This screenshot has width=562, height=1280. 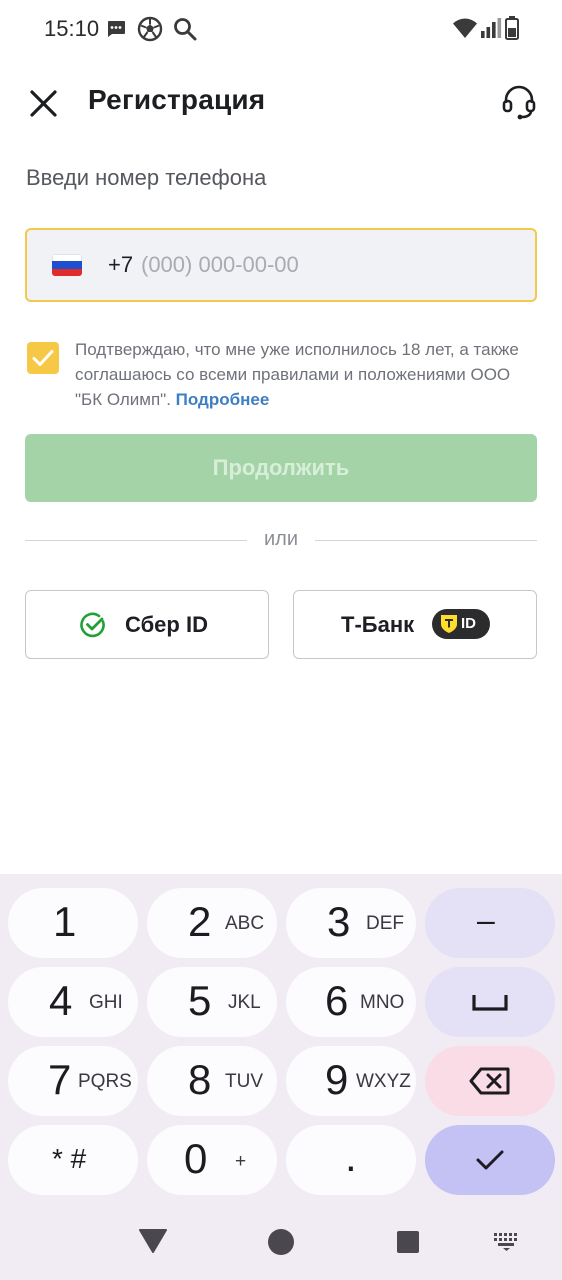 What do you see at coordinates (150, 29) in the screenshot?
I see `soccer-ball-icon` at bounding box center [150, 29].